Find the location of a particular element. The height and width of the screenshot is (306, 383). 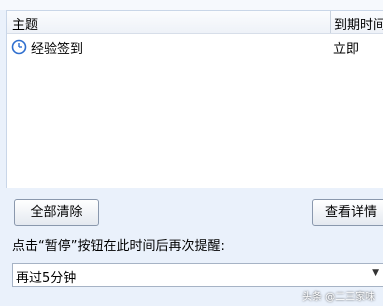

clear-all-button: 全部清除 is located at coordinates (56, 212).